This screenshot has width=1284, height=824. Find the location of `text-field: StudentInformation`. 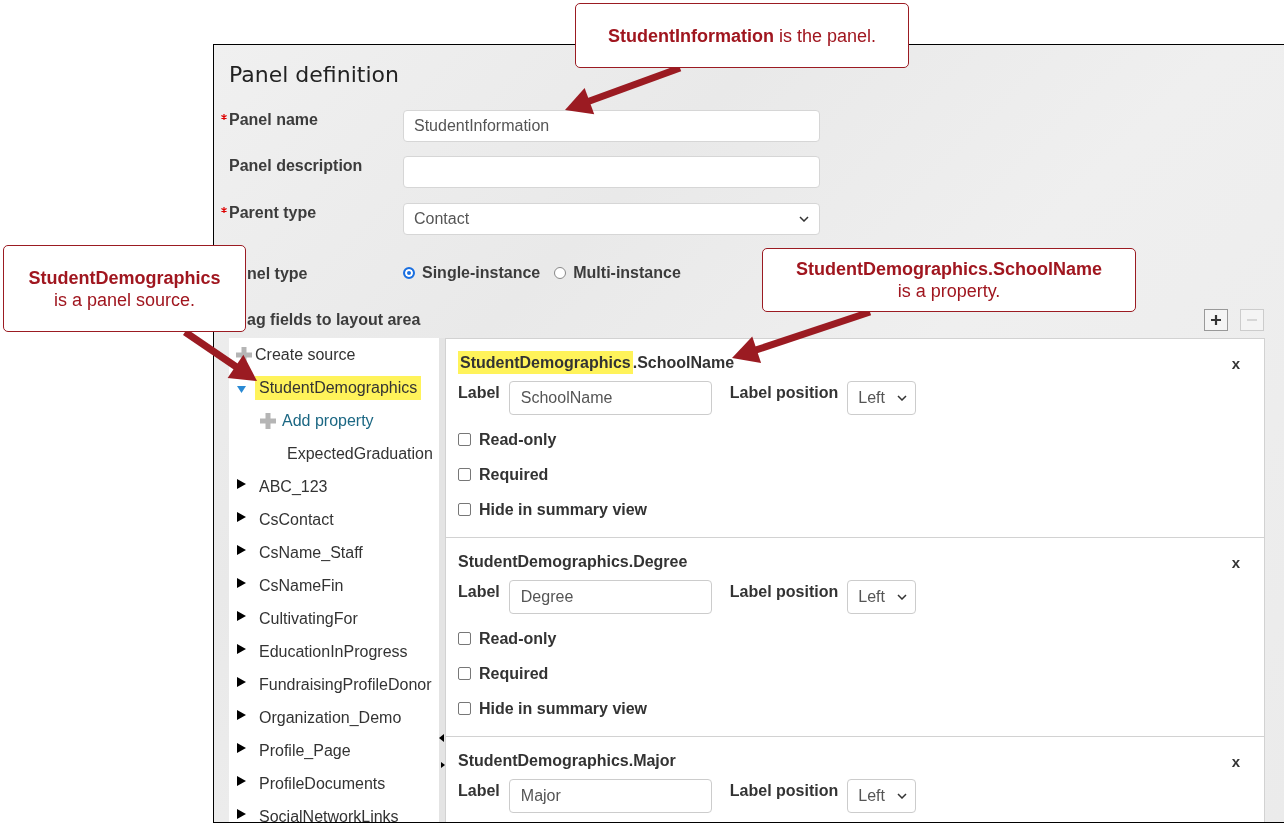

text-field: StudentInformation is located at coordinates (611, 126).